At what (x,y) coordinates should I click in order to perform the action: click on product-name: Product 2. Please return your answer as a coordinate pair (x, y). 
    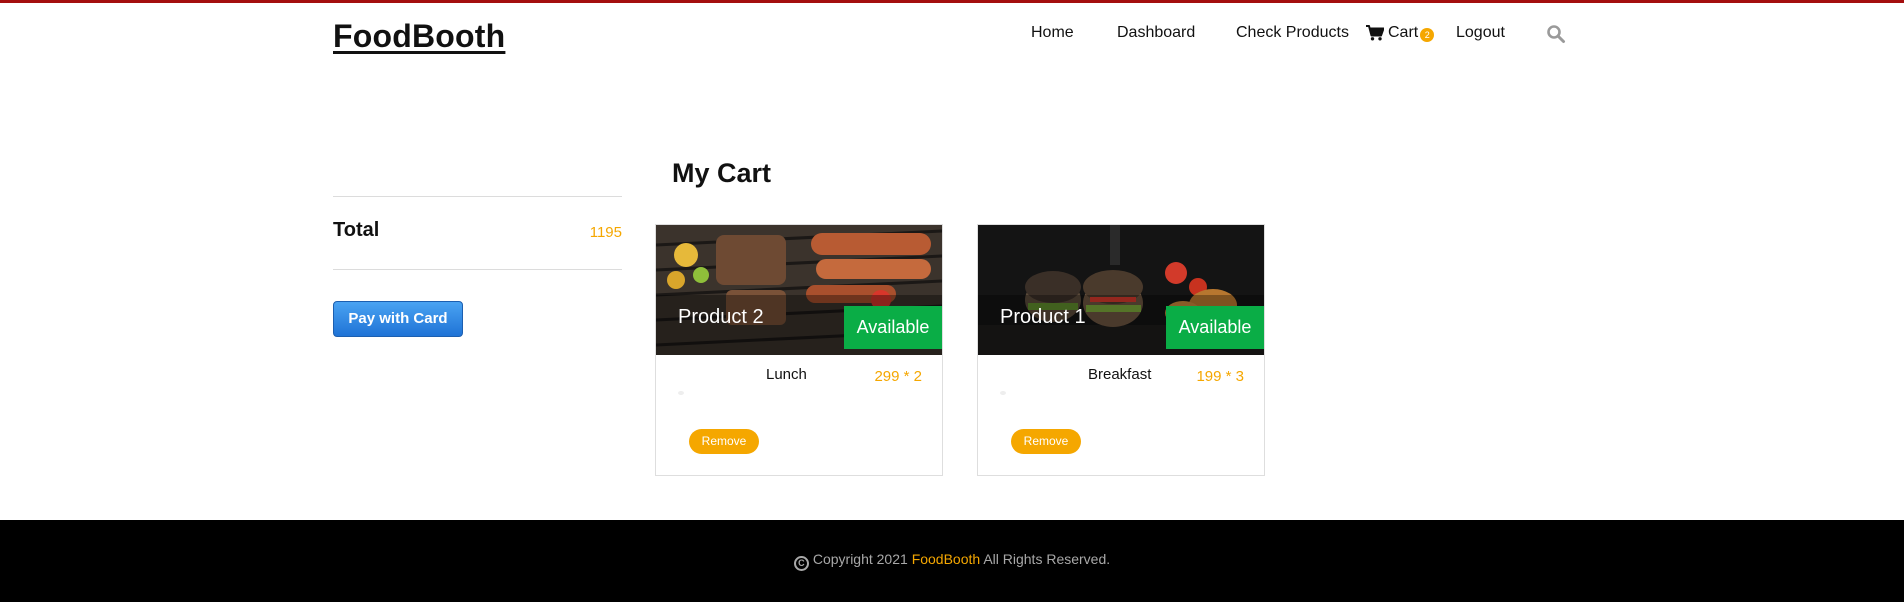
    Looking at the image, I should click on (721, 317).